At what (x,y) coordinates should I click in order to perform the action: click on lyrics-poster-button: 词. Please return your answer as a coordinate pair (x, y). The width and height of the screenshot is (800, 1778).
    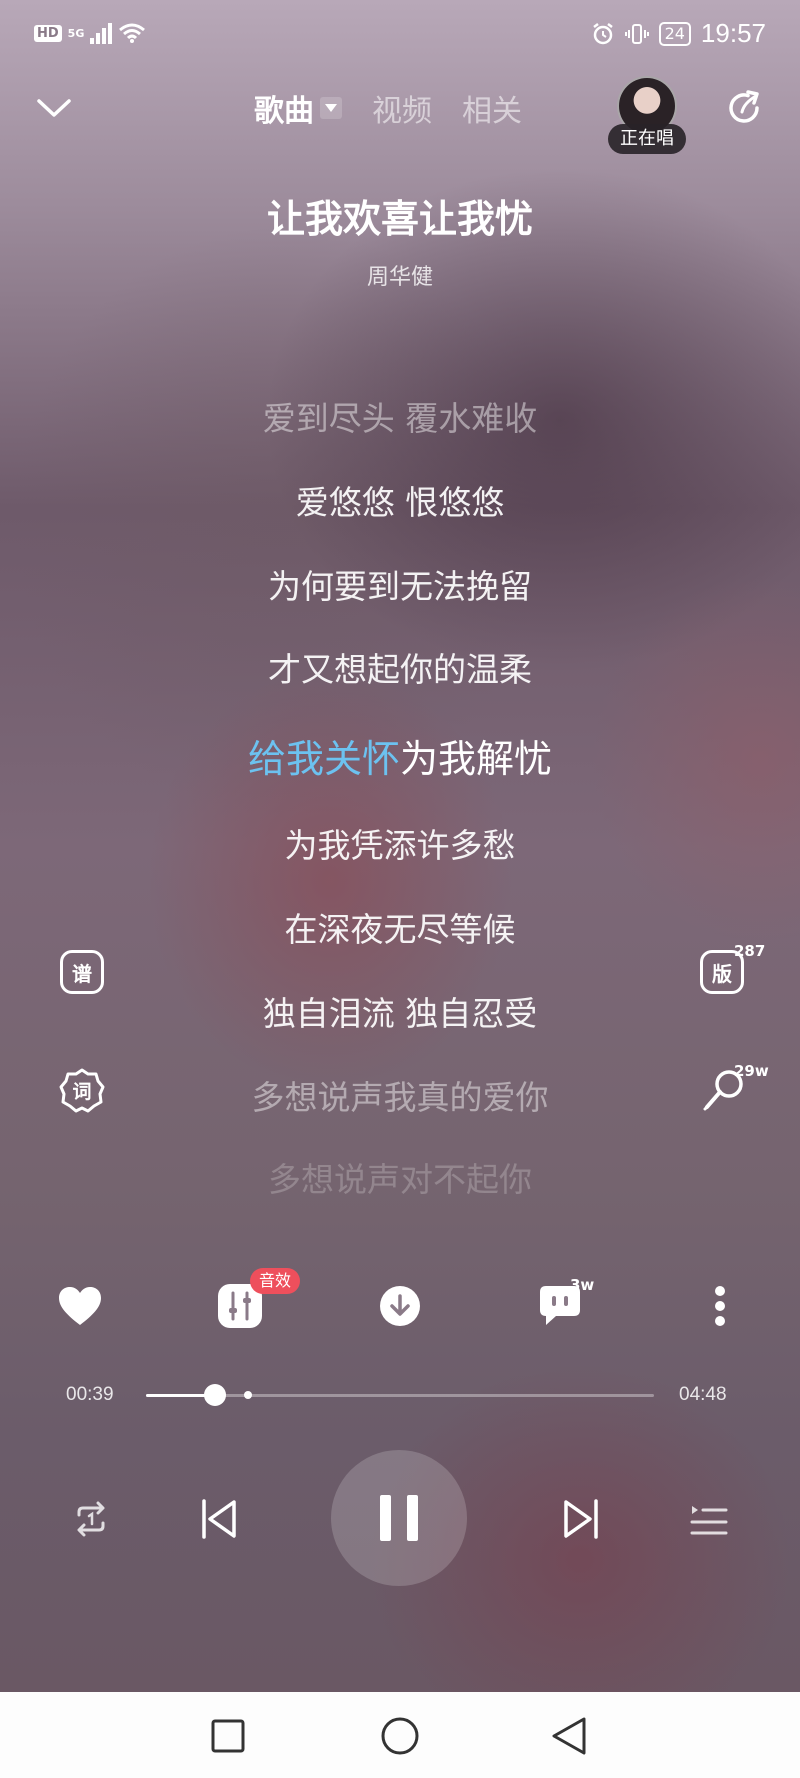
    Looking at the image, I should click on (82, 1090).